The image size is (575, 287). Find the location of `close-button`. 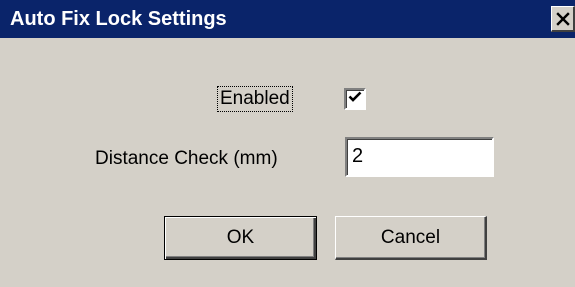

close-button is located at coordinates (563, 19).